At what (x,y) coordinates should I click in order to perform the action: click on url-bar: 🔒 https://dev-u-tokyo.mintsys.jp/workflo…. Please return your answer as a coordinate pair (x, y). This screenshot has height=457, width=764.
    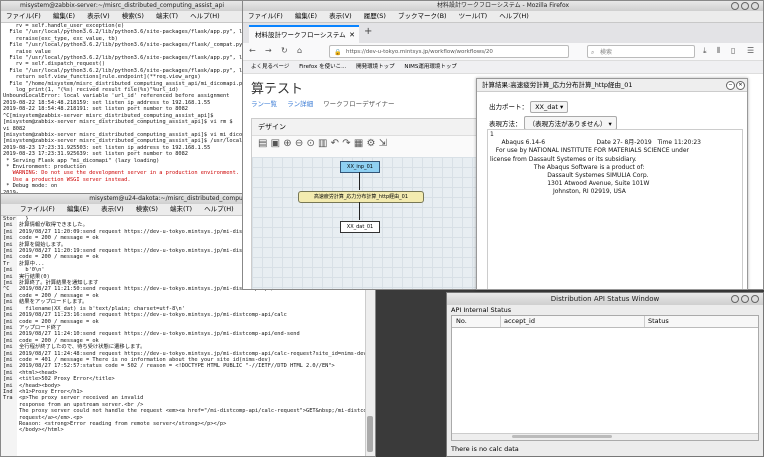
    Looking at the image, I should click on (449, 51).